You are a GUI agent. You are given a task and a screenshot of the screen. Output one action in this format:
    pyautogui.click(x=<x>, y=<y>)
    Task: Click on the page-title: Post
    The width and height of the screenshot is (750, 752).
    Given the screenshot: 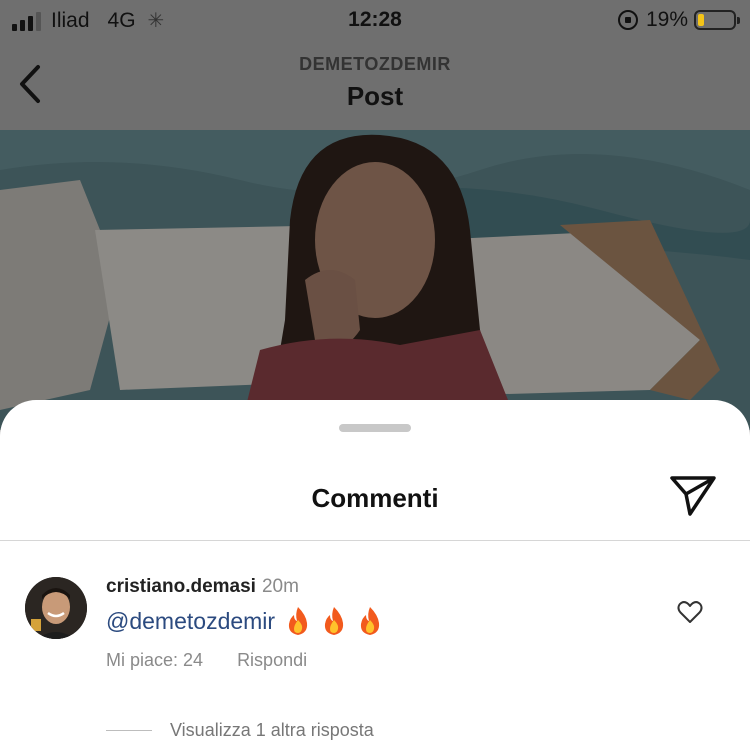 What is the action you would take?
    pyautogui.click(x=375, y=96)
    